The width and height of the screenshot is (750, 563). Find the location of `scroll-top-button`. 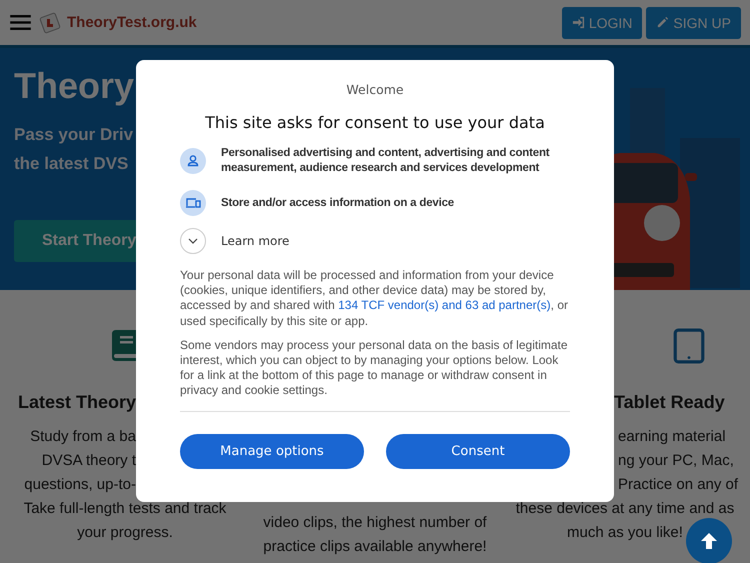

scroll-top-button is located at coordinates (709, 540).